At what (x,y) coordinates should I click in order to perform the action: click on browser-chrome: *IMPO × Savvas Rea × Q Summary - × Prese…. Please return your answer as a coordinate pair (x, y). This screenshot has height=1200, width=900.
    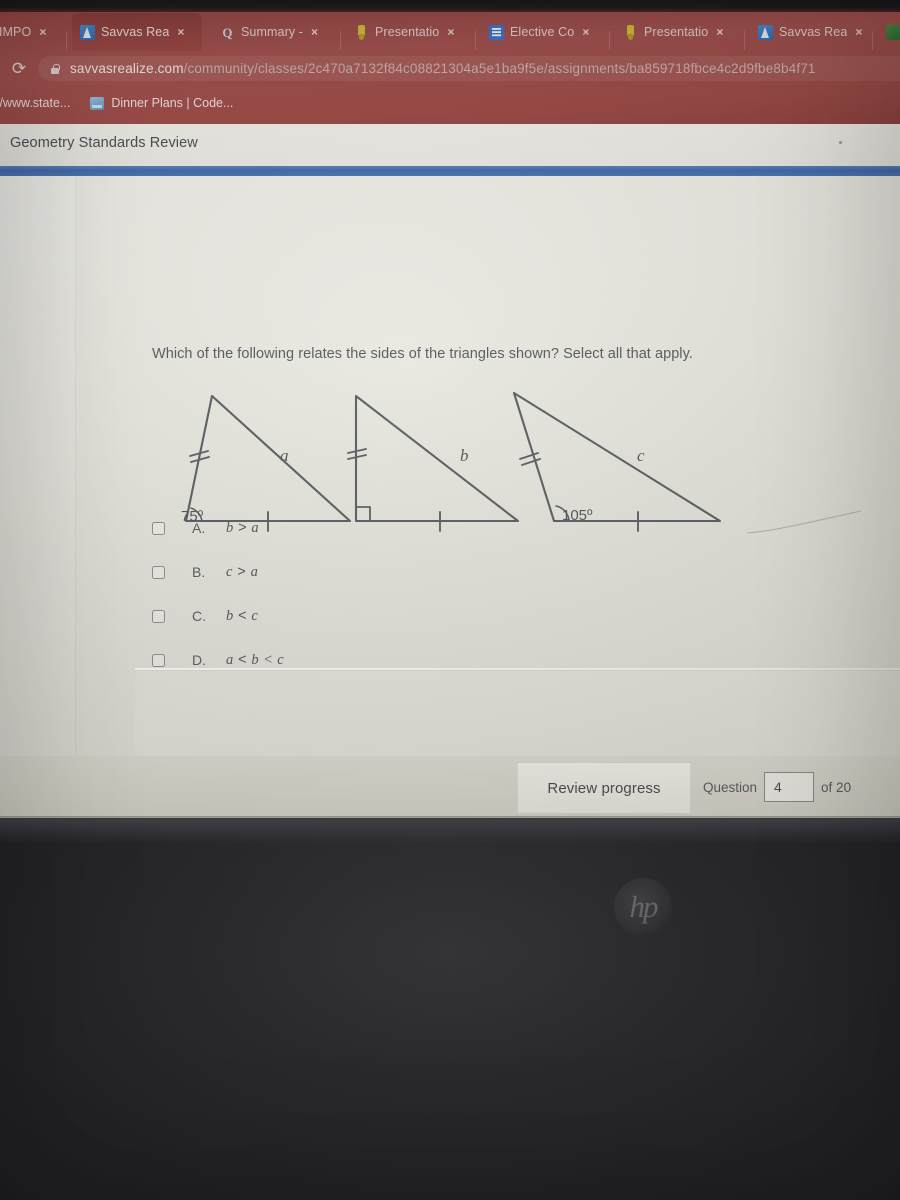
    Looking at the image, I should click on (450, 62).